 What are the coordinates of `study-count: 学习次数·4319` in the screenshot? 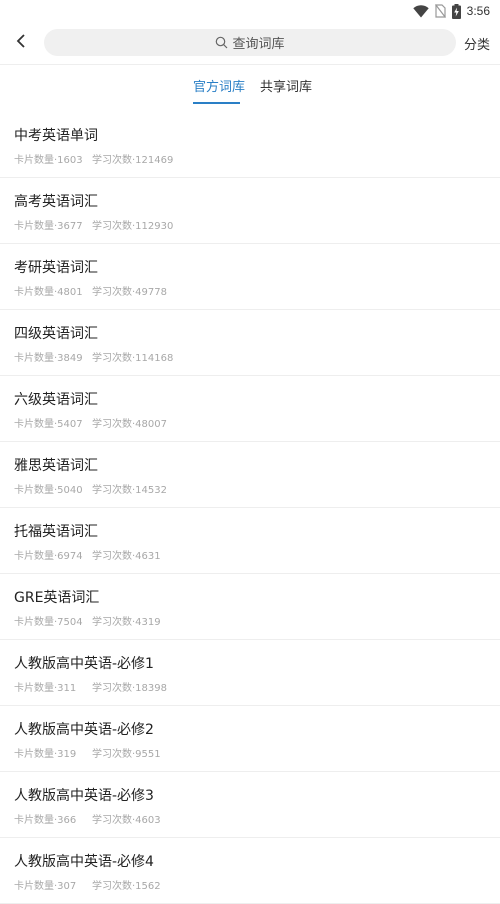 It's located at (126, 622).